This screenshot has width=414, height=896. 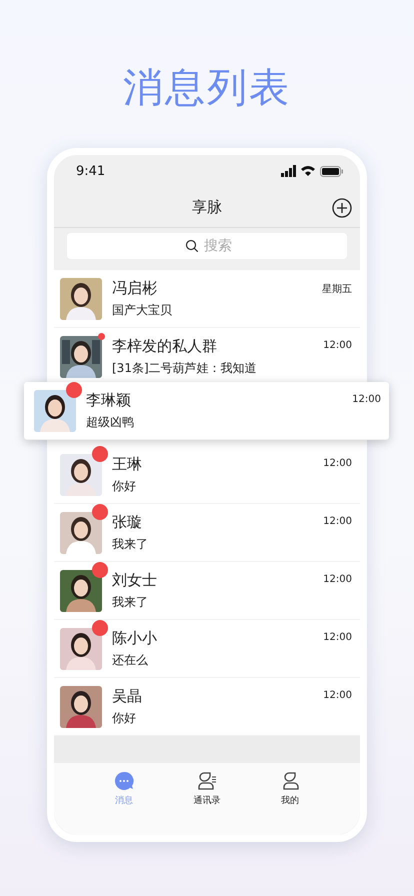 What do you see at coordinates (91, 171) in the screenshot?
I see `status-time: 9:41` at bounding box center [91, 171].